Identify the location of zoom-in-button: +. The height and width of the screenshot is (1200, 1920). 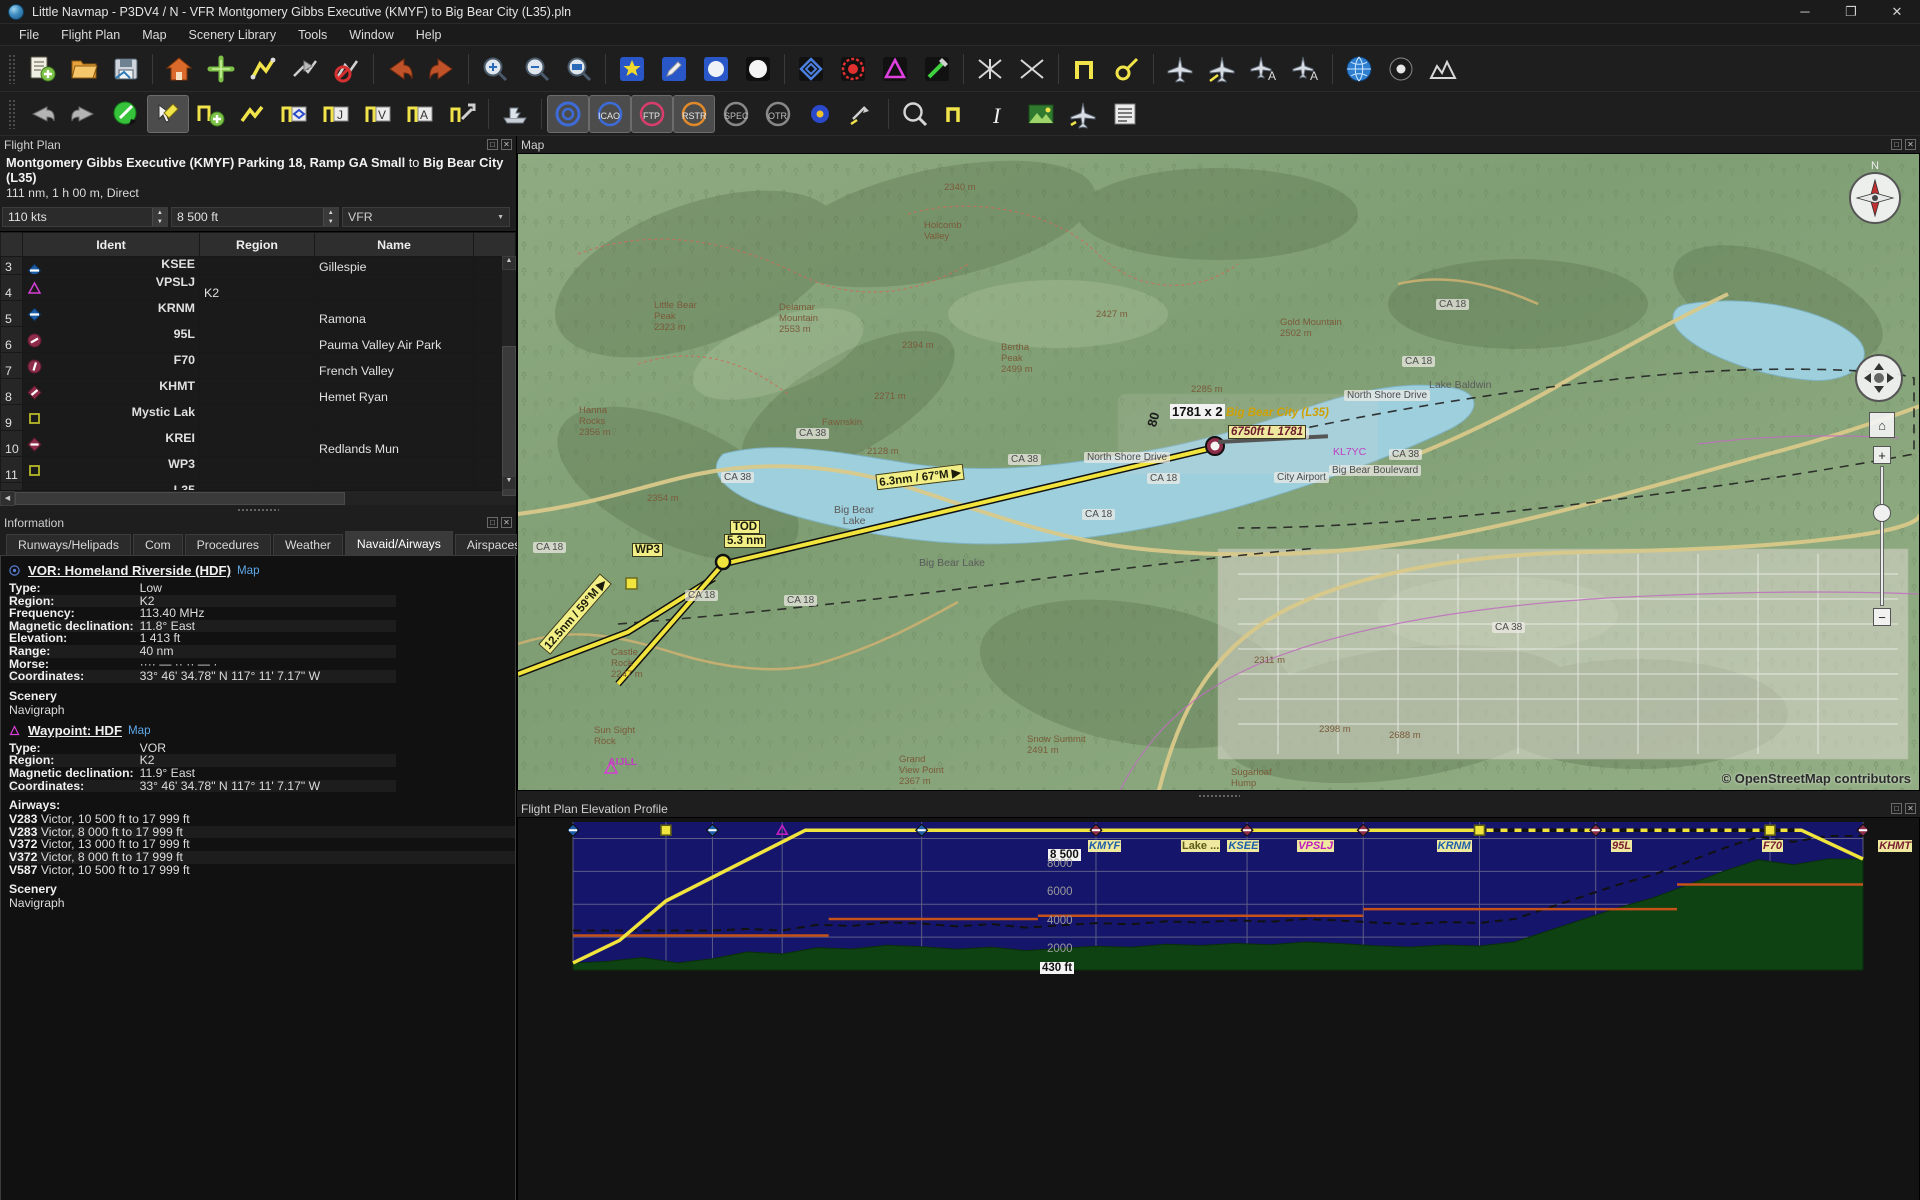
(1882, 455).